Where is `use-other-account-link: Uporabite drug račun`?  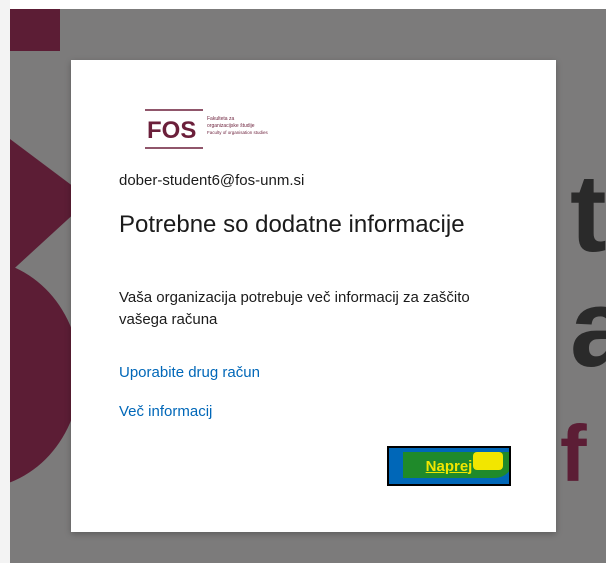
use-other-account-link: Uporabite drug račun is located at coordinates (189, 372).